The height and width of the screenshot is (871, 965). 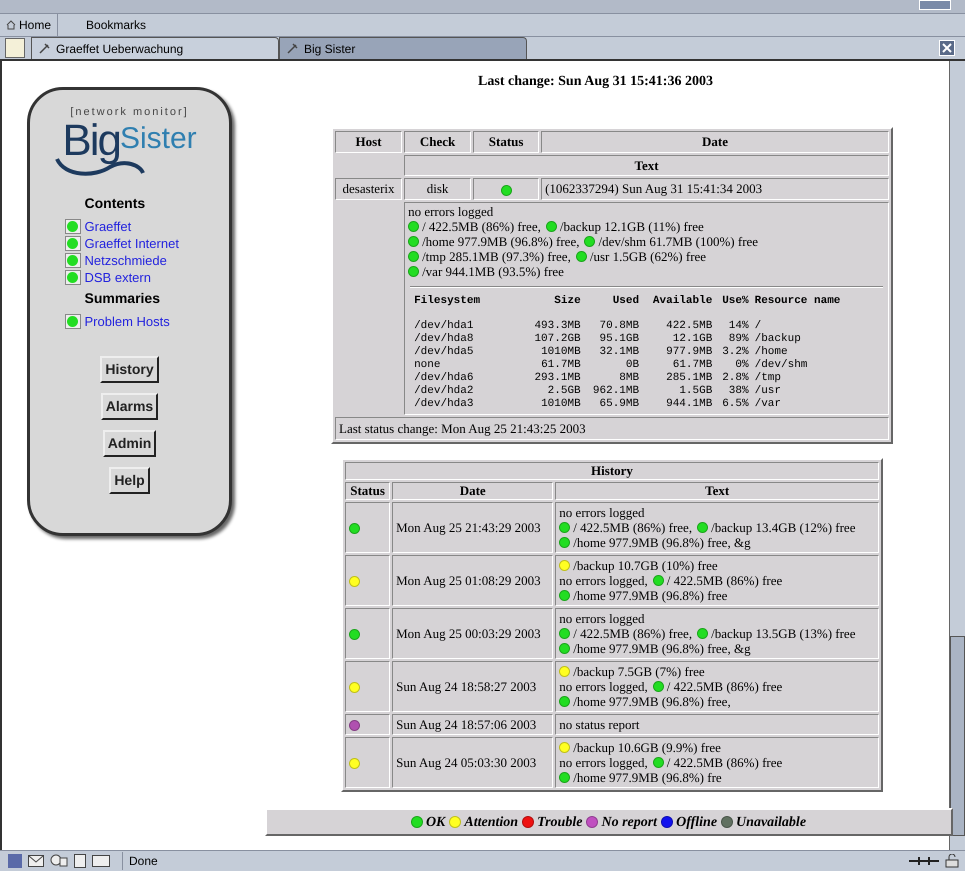 I want to click on table-cell: 944.1MB, so click(x=675, y=404).